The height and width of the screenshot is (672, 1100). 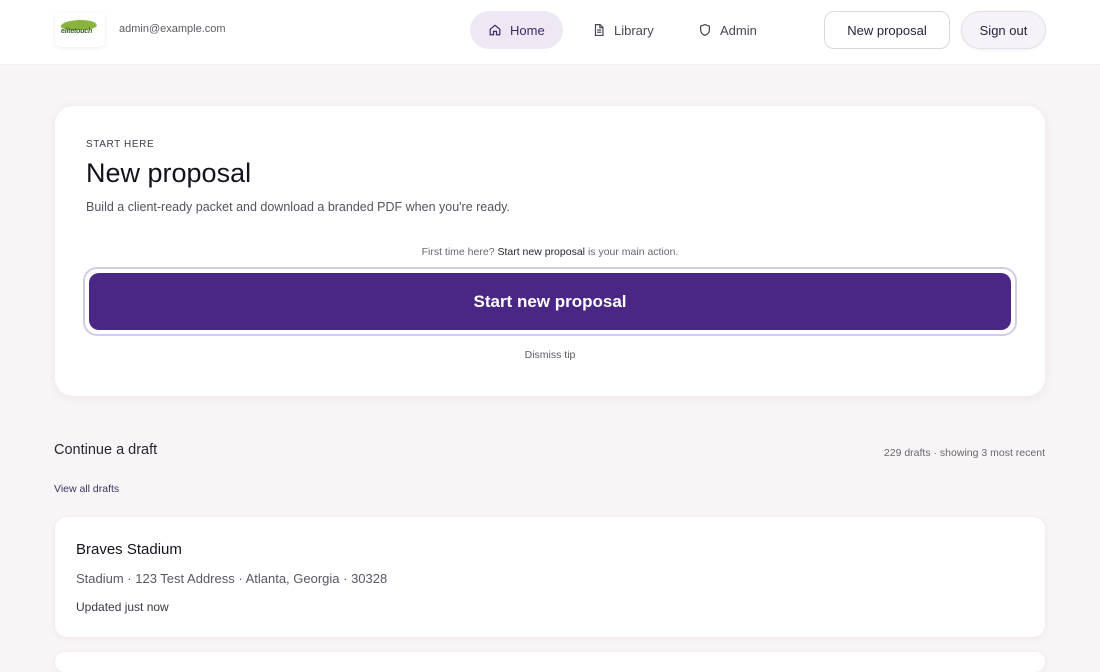 I want to click on shield-icon, so click(x=705, y=30).